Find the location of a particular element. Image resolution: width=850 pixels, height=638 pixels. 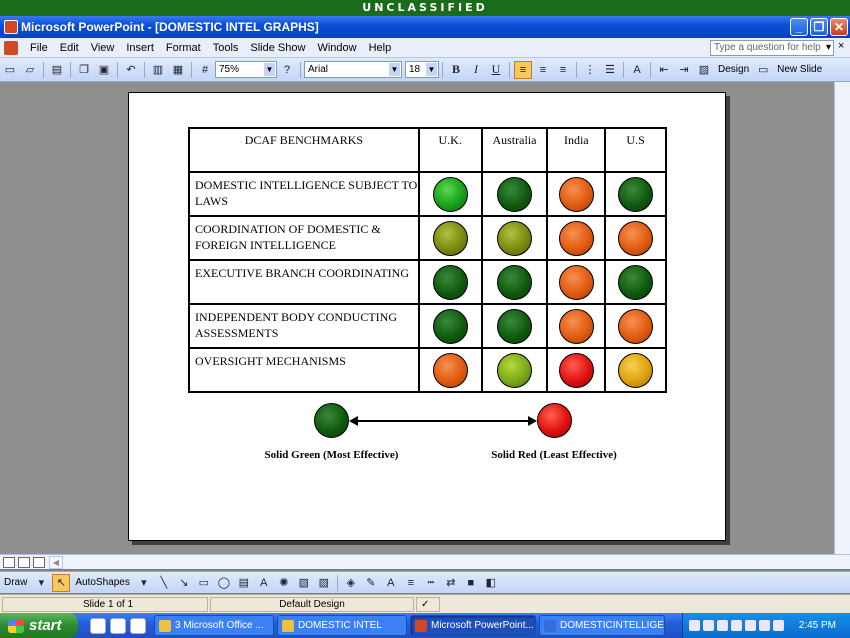

restore-button: ❐ is located at coordinates (819, 27).